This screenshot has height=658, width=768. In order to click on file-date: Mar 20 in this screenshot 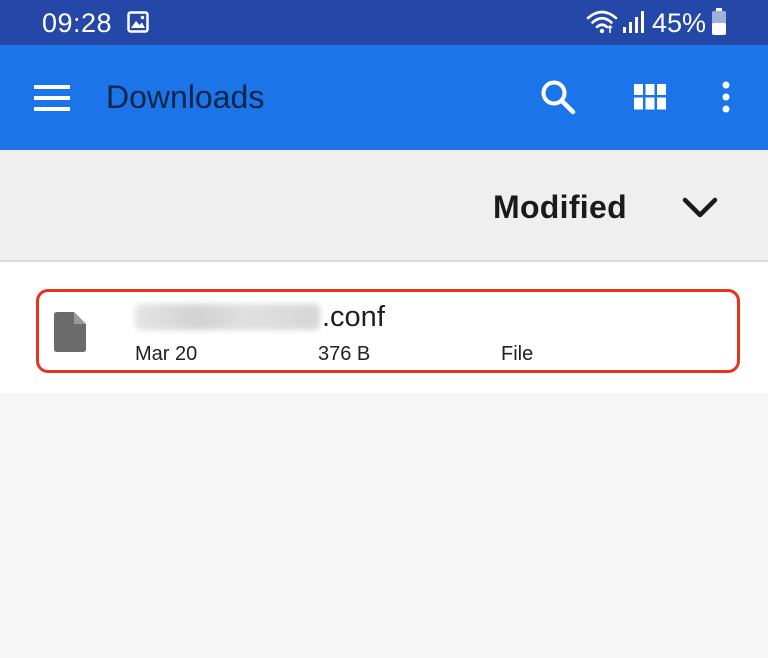, I will do `click(166, 354)`.